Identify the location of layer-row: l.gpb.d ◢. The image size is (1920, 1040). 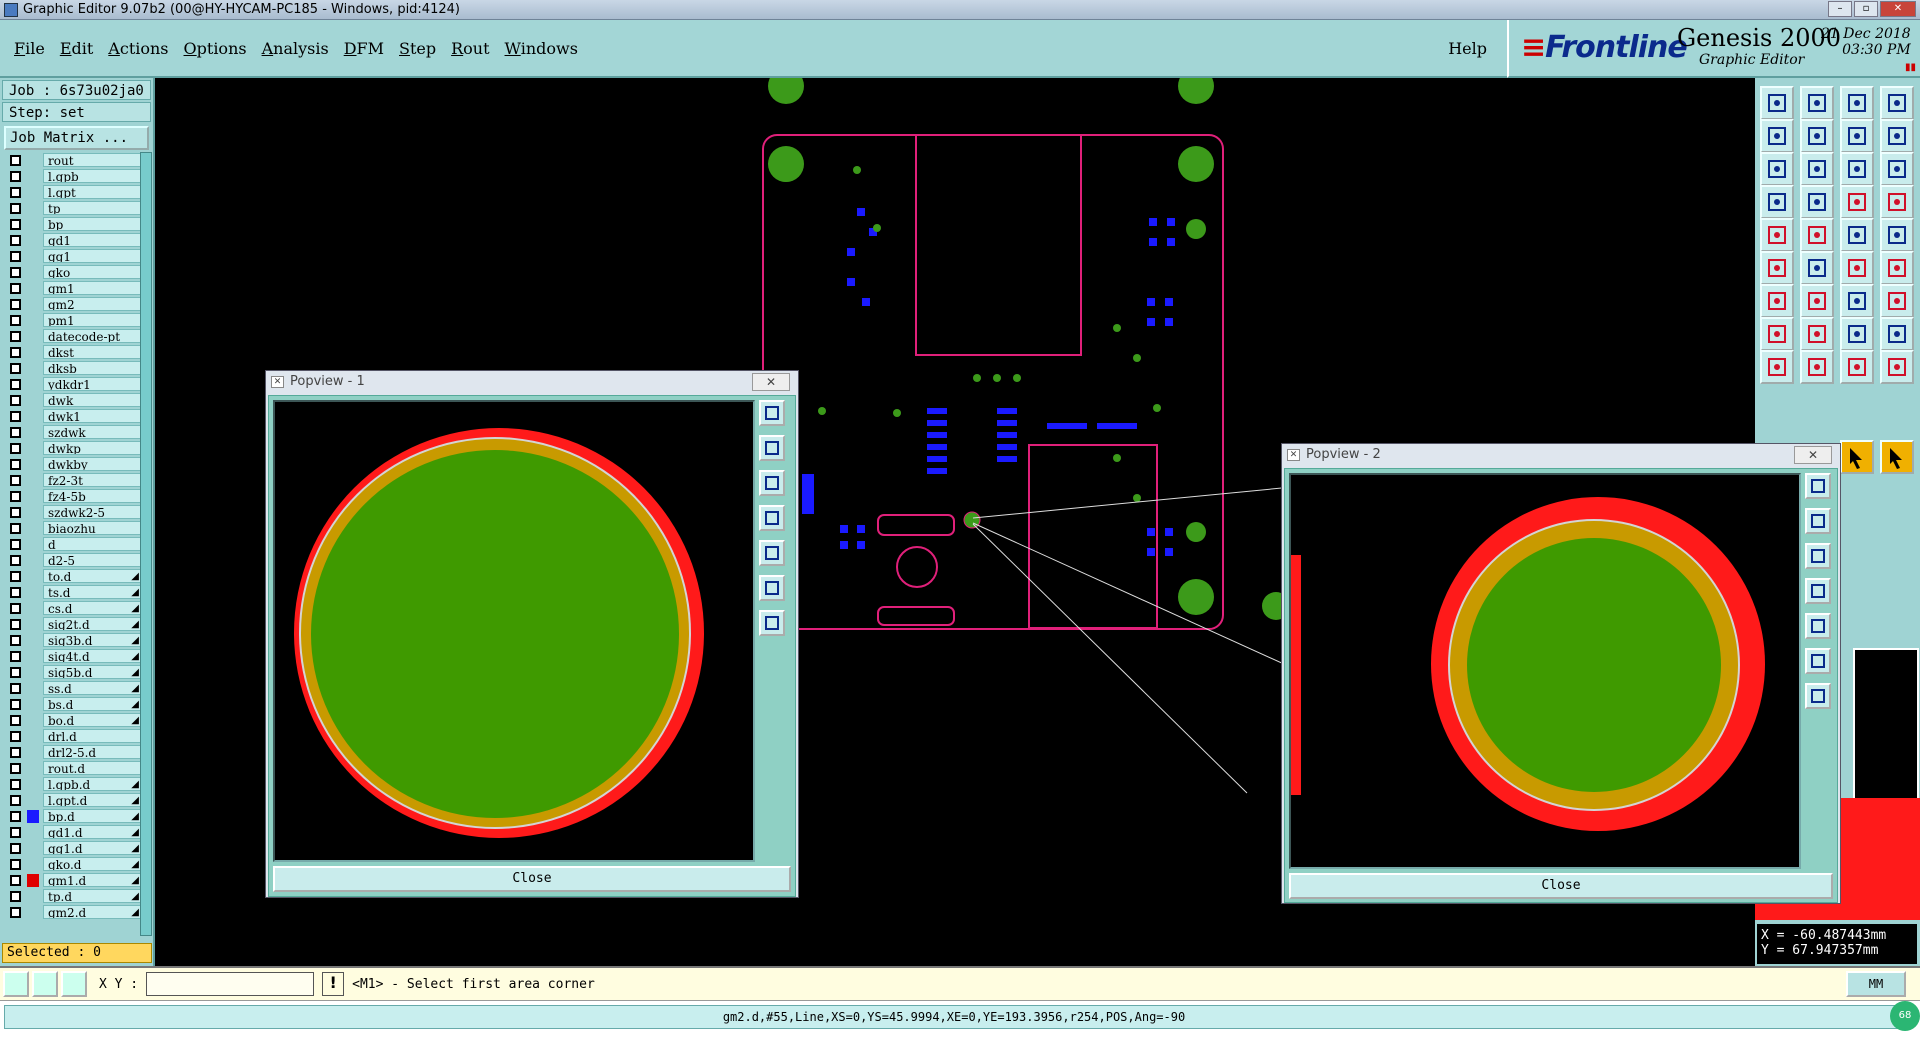
(72, 784).